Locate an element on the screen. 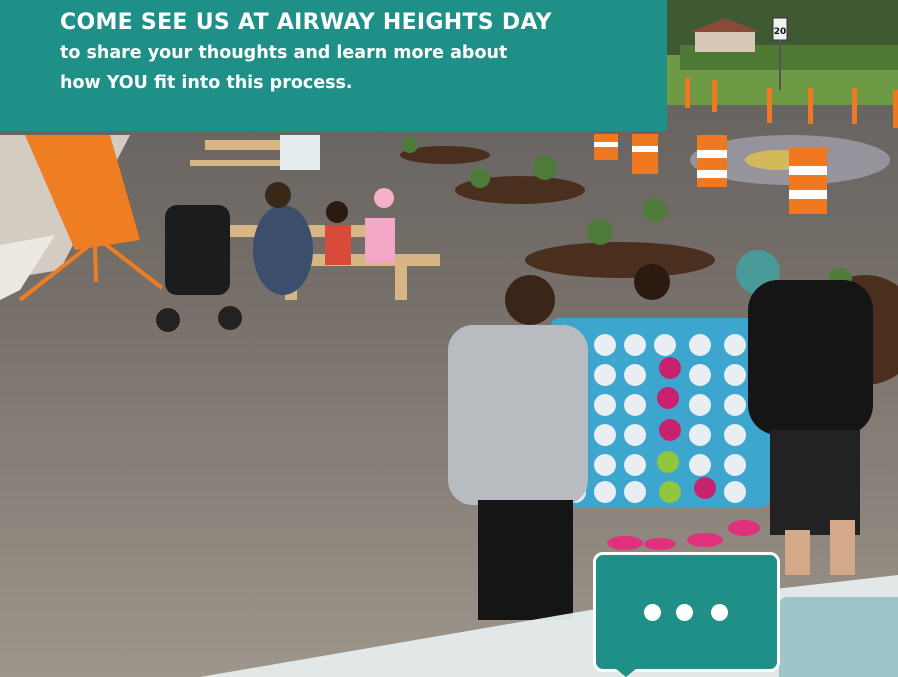 This screenshot has height=677, width=898. mulch-bed is located at coordinates (620, 260).